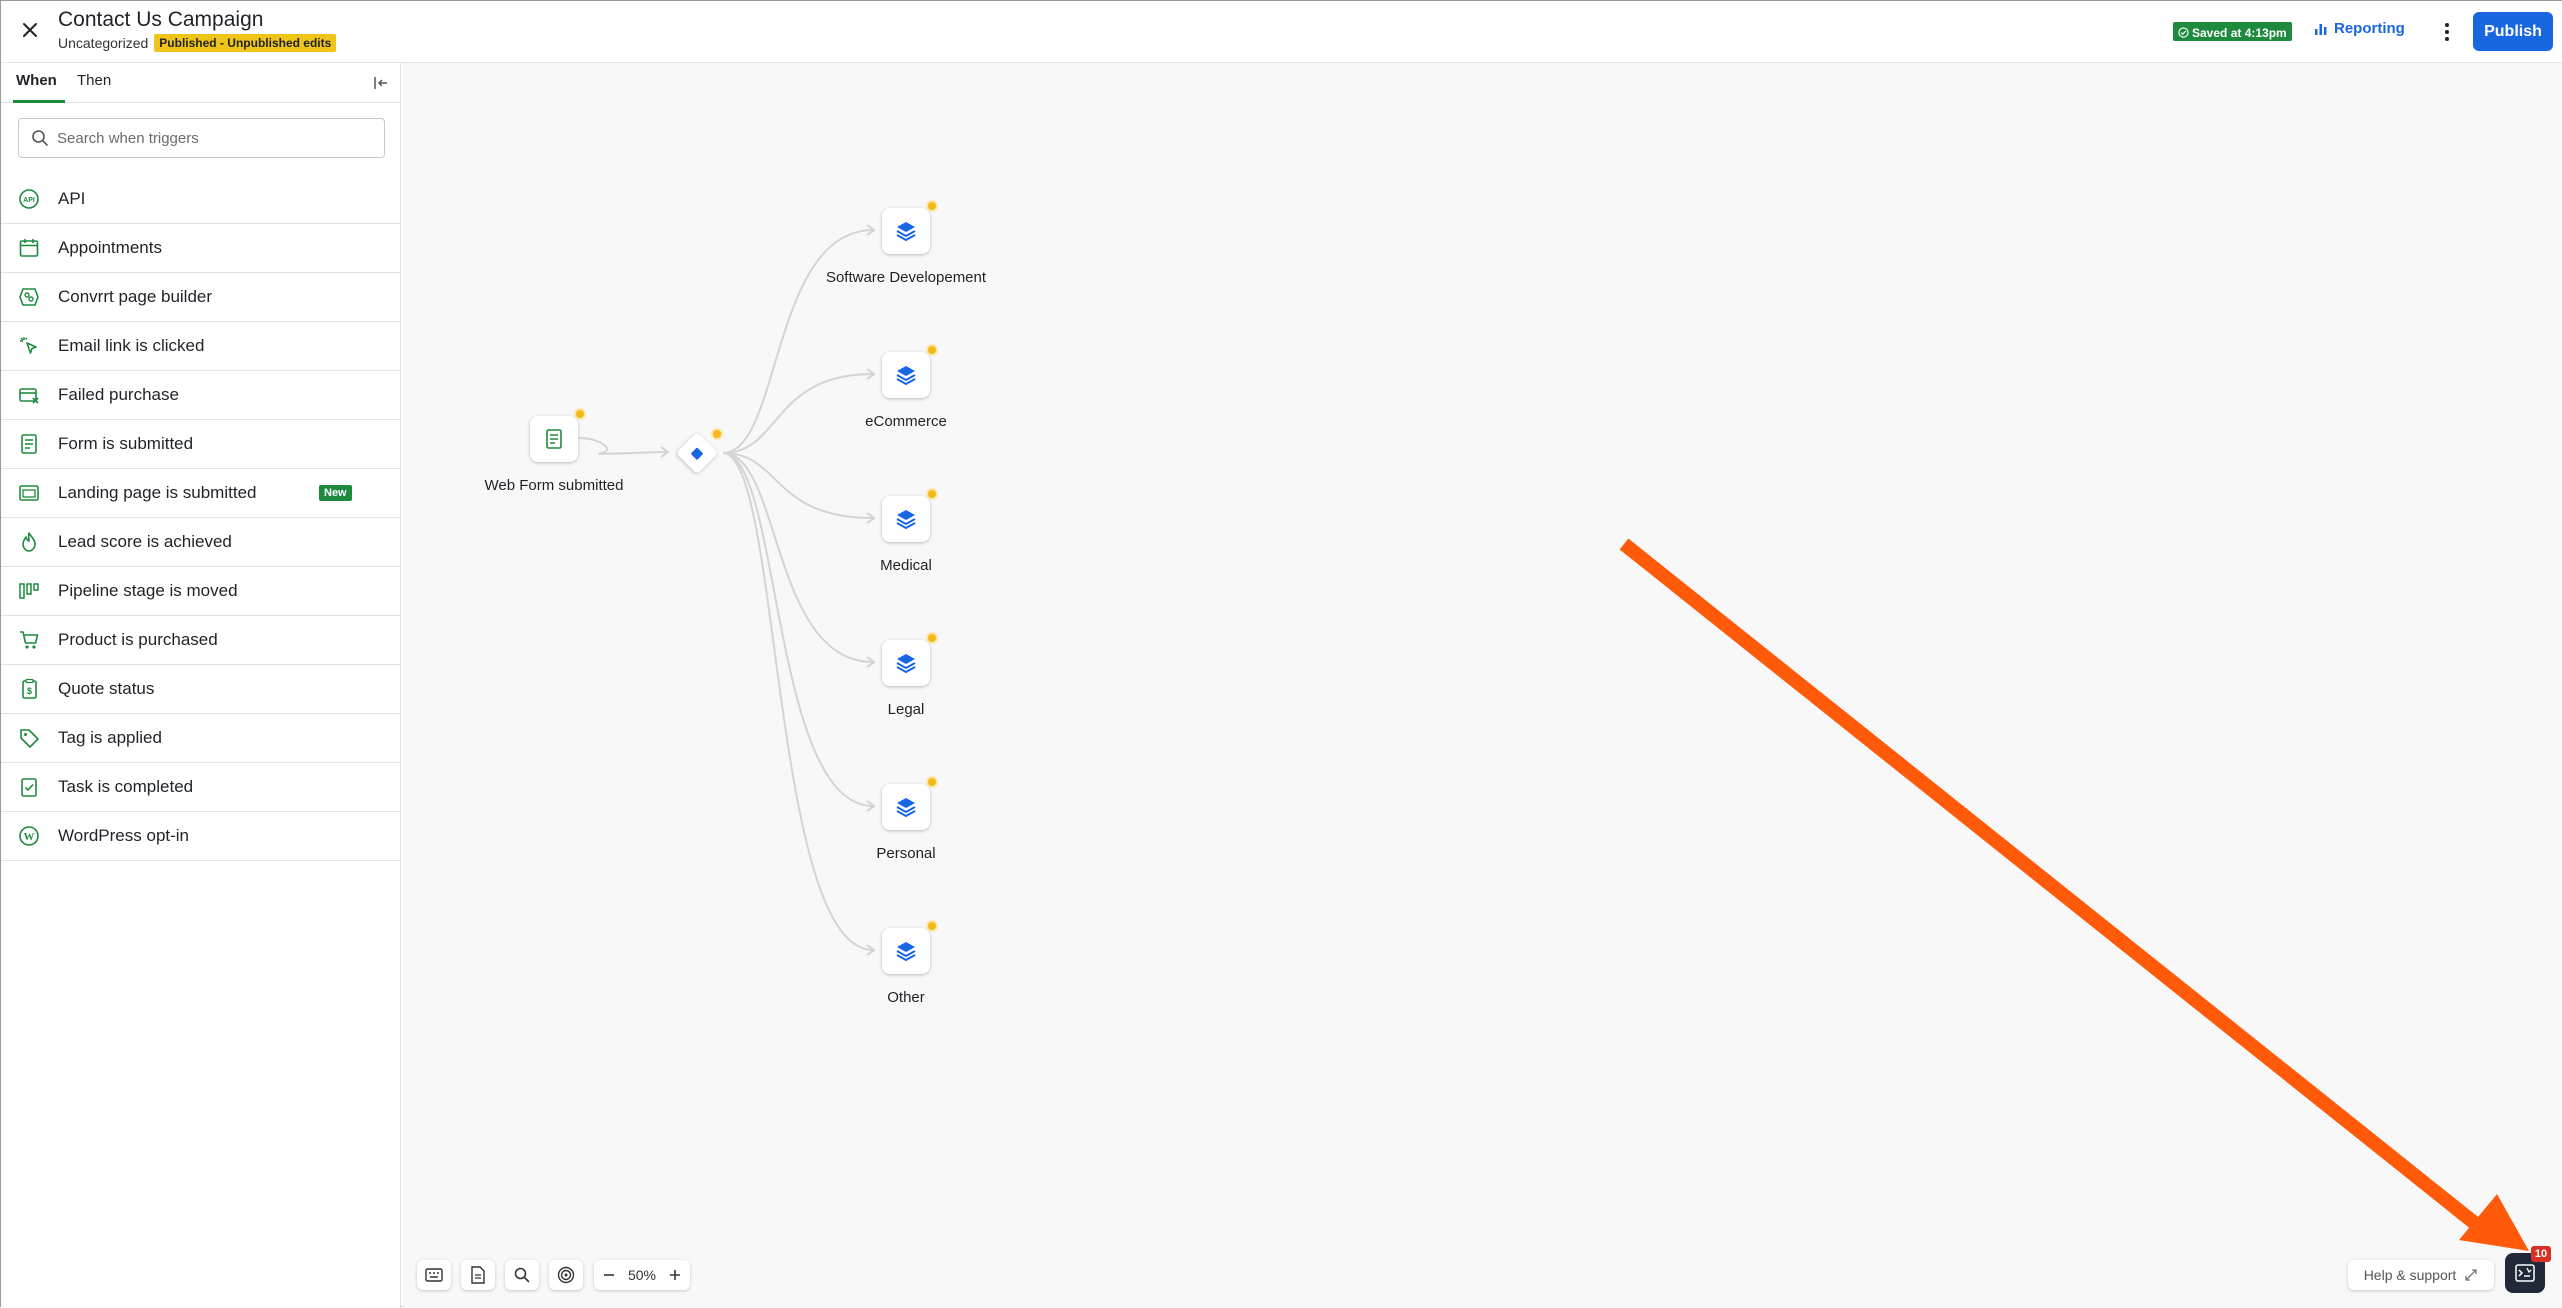  What do you see at coordinates (161, 19) in the screenshot?
I see `campaign-title: Contact Us Campaign` at bounding box center [161, 19].